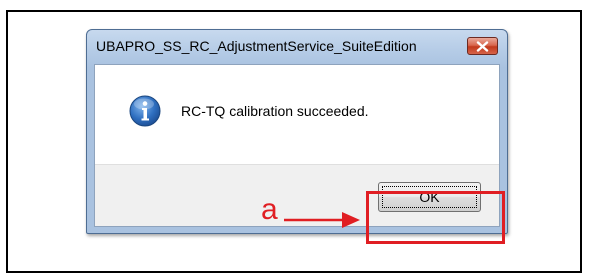 The height and width of the screenshot is (279, 594). I want to click on close-button, so click(482, 46).